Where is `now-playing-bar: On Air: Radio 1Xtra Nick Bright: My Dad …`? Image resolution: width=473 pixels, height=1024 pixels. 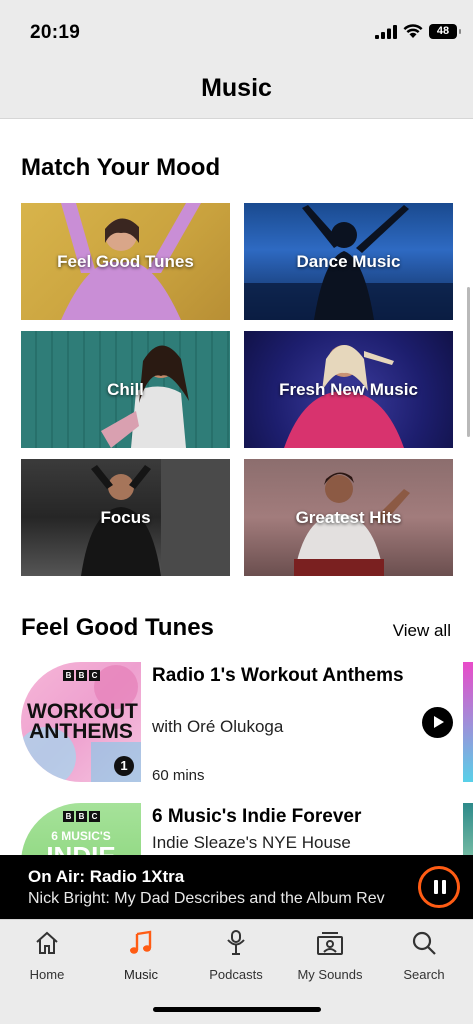 now-playing-bar: On Air: Radio 1Xtra Nick Bright: My Dad … is located at coordinates (236, 887).